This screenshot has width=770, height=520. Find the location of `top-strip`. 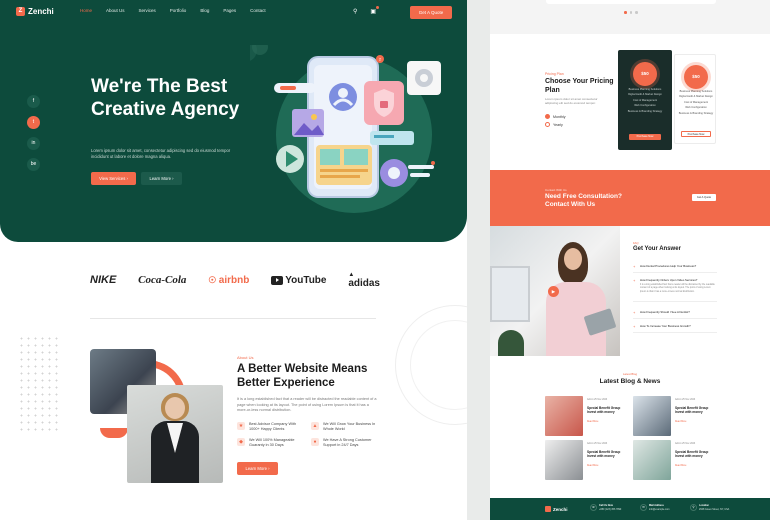

top-strip is located at coordinates (630, 17).